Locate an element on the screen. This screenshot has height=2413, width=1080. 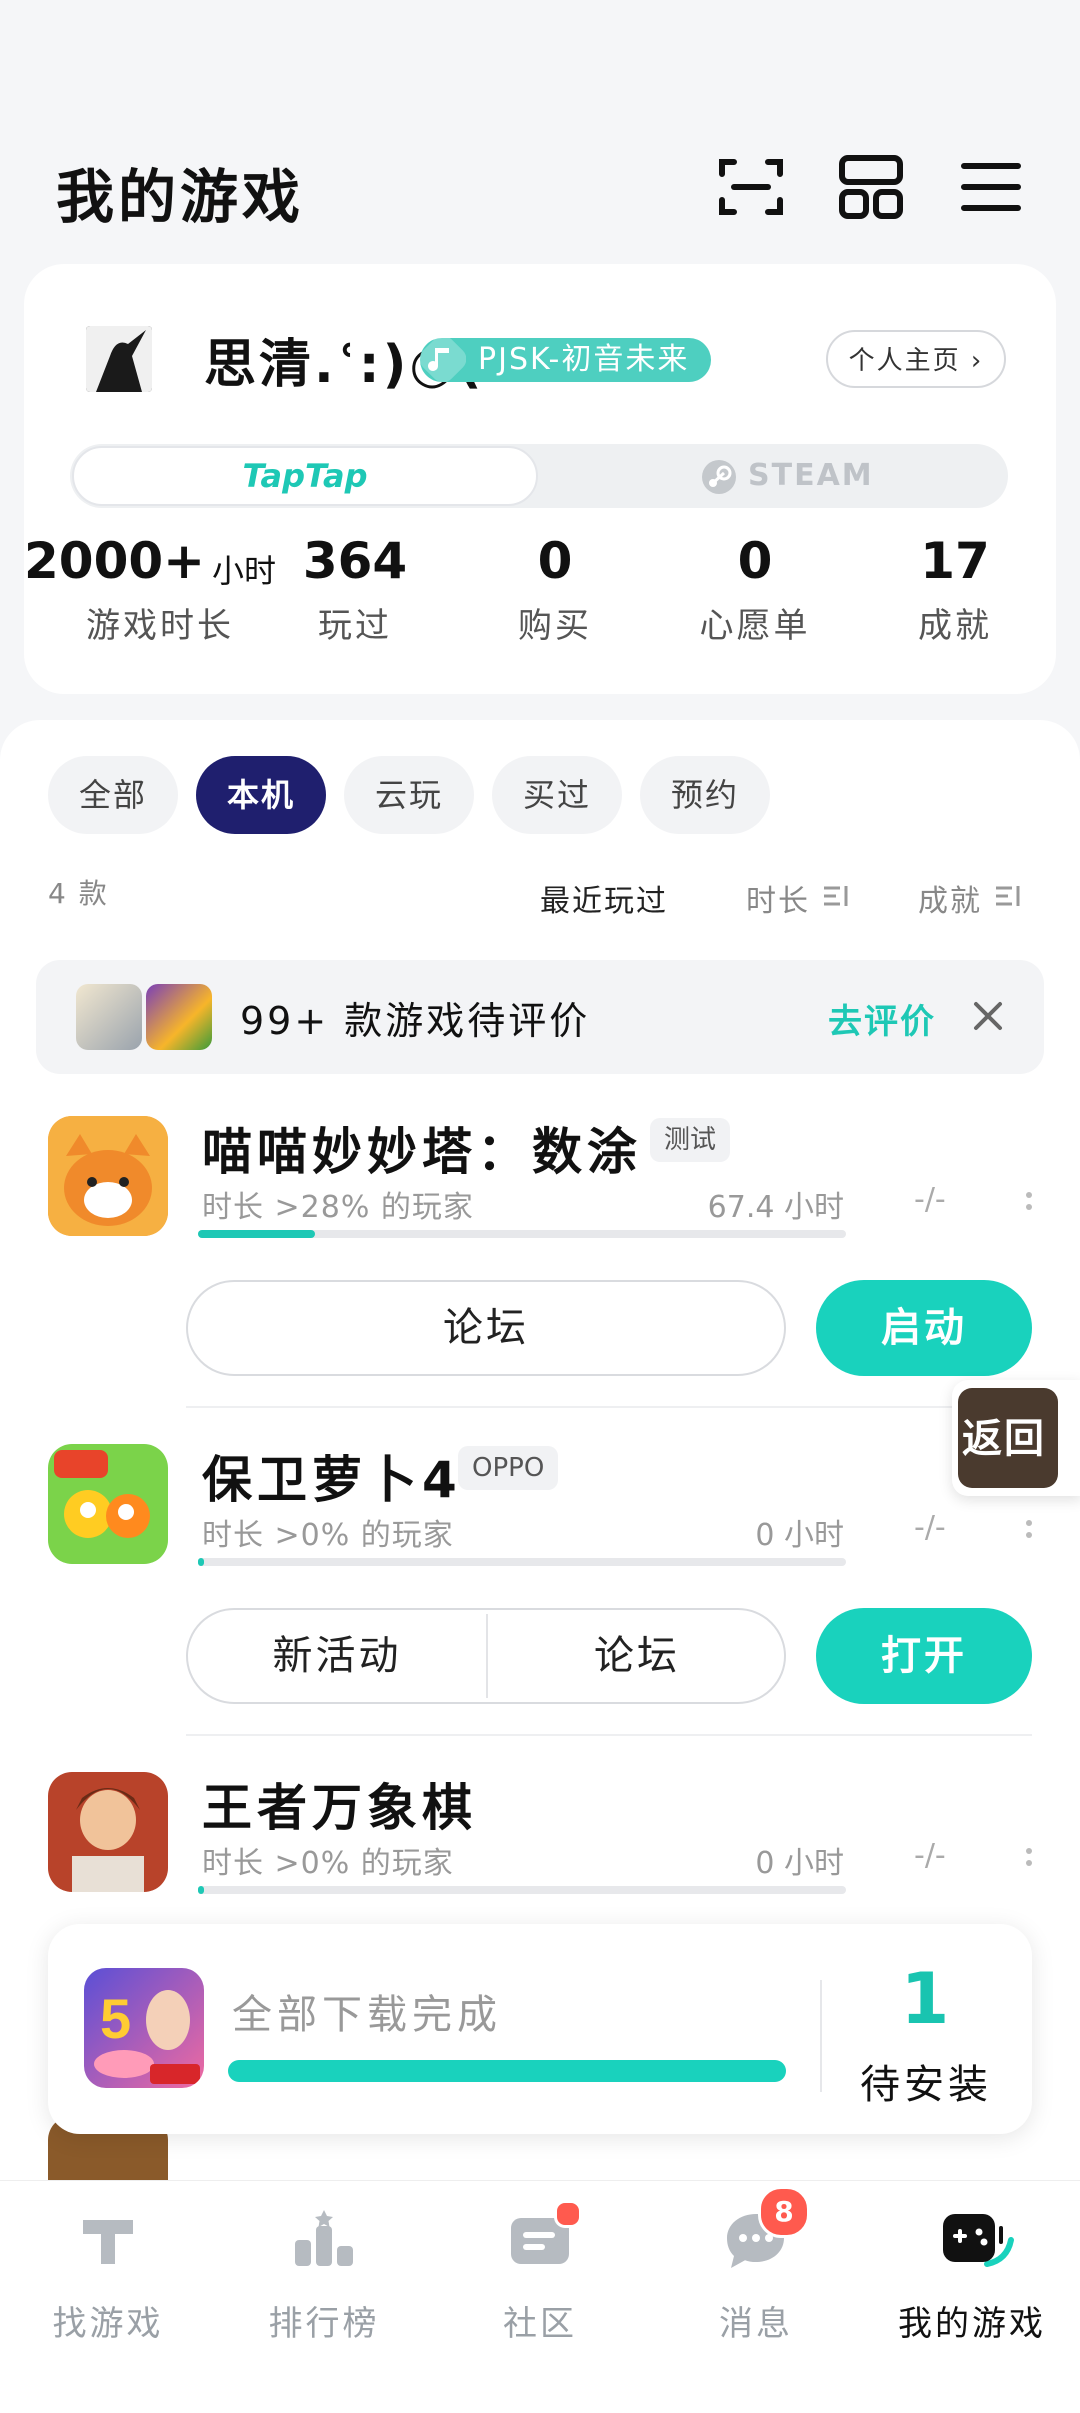
game-title: 保卫萝卜4 is located at coordinates (332, 1476).